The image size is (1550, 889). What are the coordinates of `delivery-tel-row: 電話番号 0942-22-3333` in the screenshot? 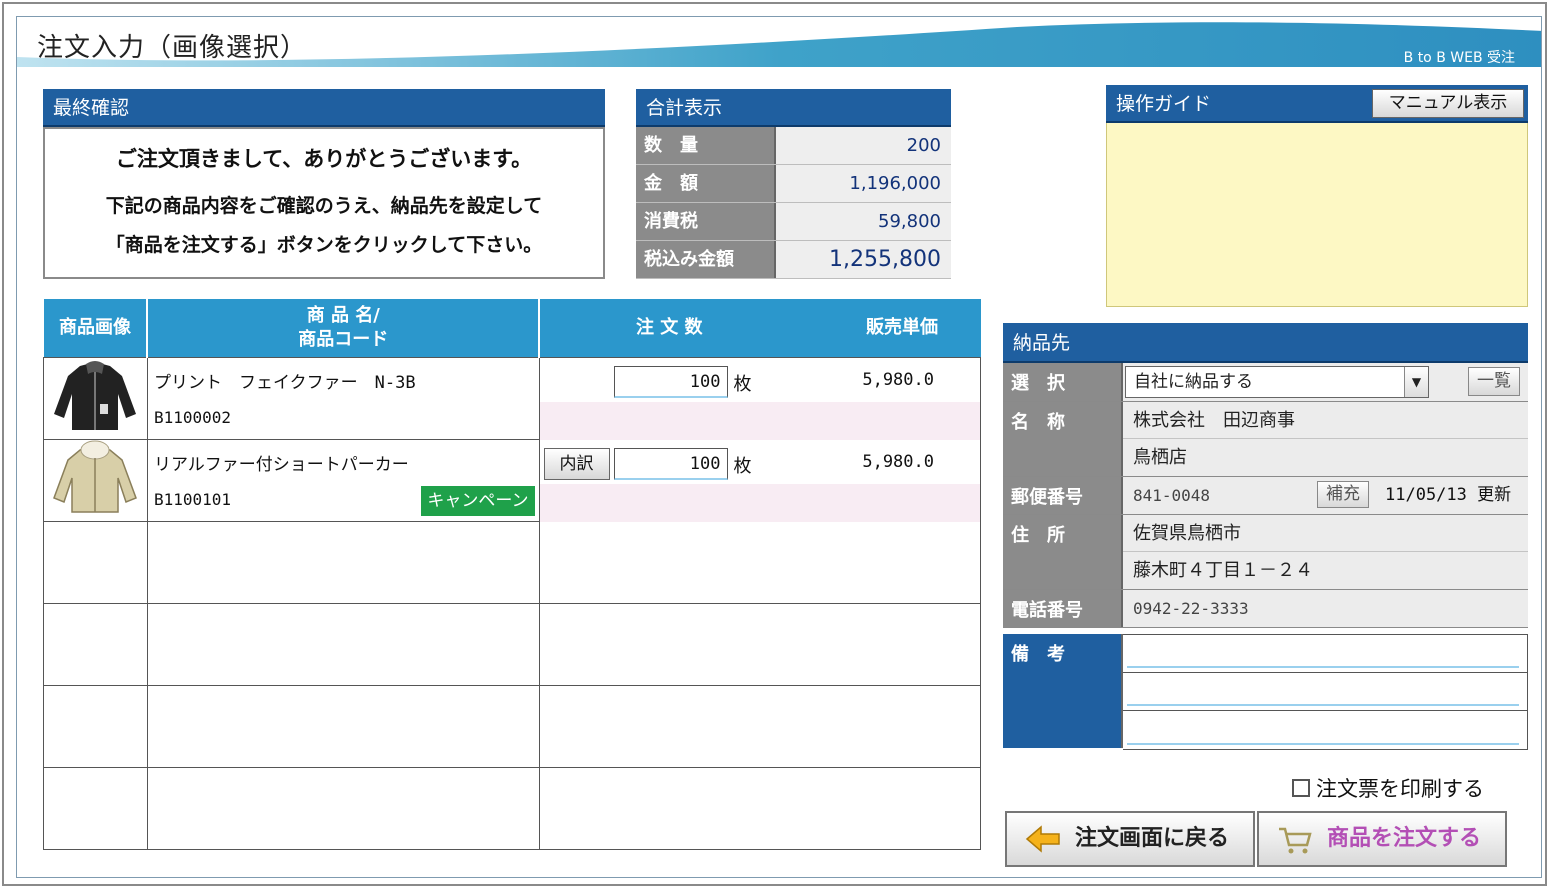 It's located at (1265, 609).